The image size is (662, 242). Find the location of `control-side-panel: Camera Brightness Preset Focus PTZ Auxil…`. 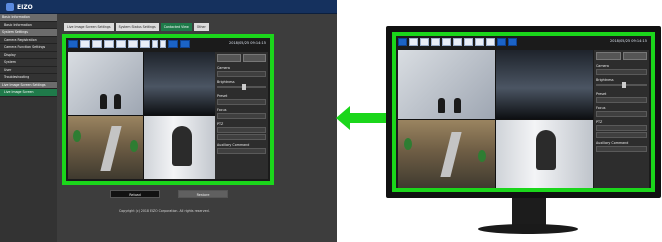

control-side-panel: Camera Brightness Preset Focus PTZ Auxil… is located at coordinates (241, 115).